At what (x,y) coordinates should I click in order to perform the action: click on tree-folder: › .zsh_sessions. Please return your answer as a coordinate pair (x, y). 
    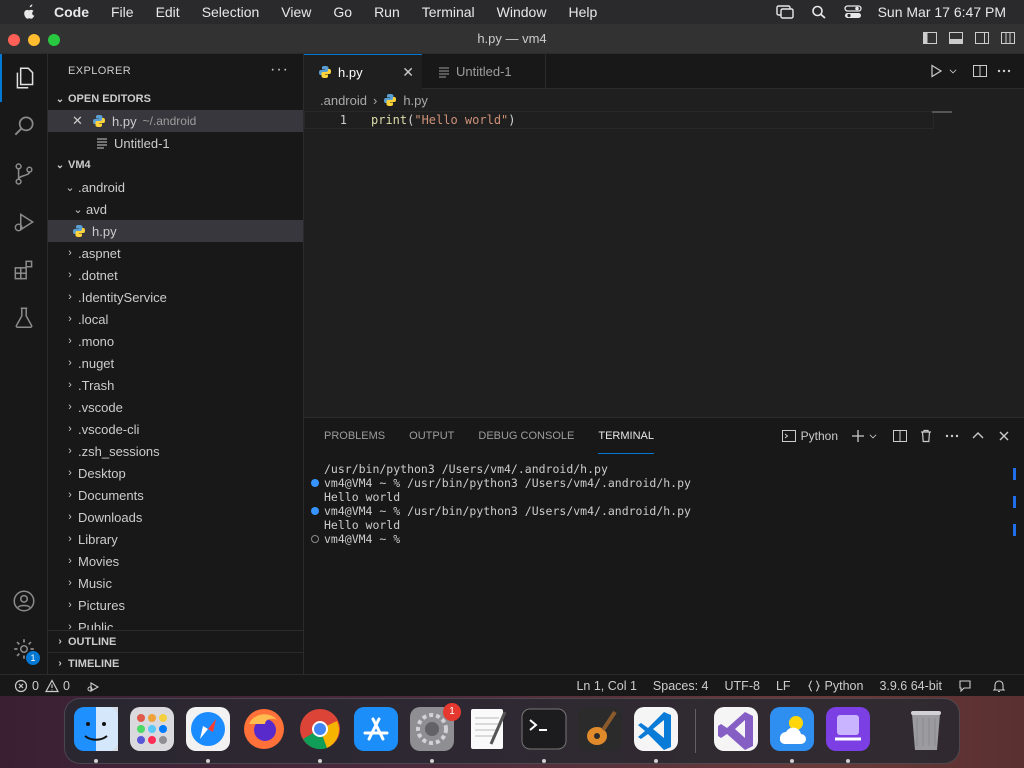
    Looking at the image, I should click on (175, 451).